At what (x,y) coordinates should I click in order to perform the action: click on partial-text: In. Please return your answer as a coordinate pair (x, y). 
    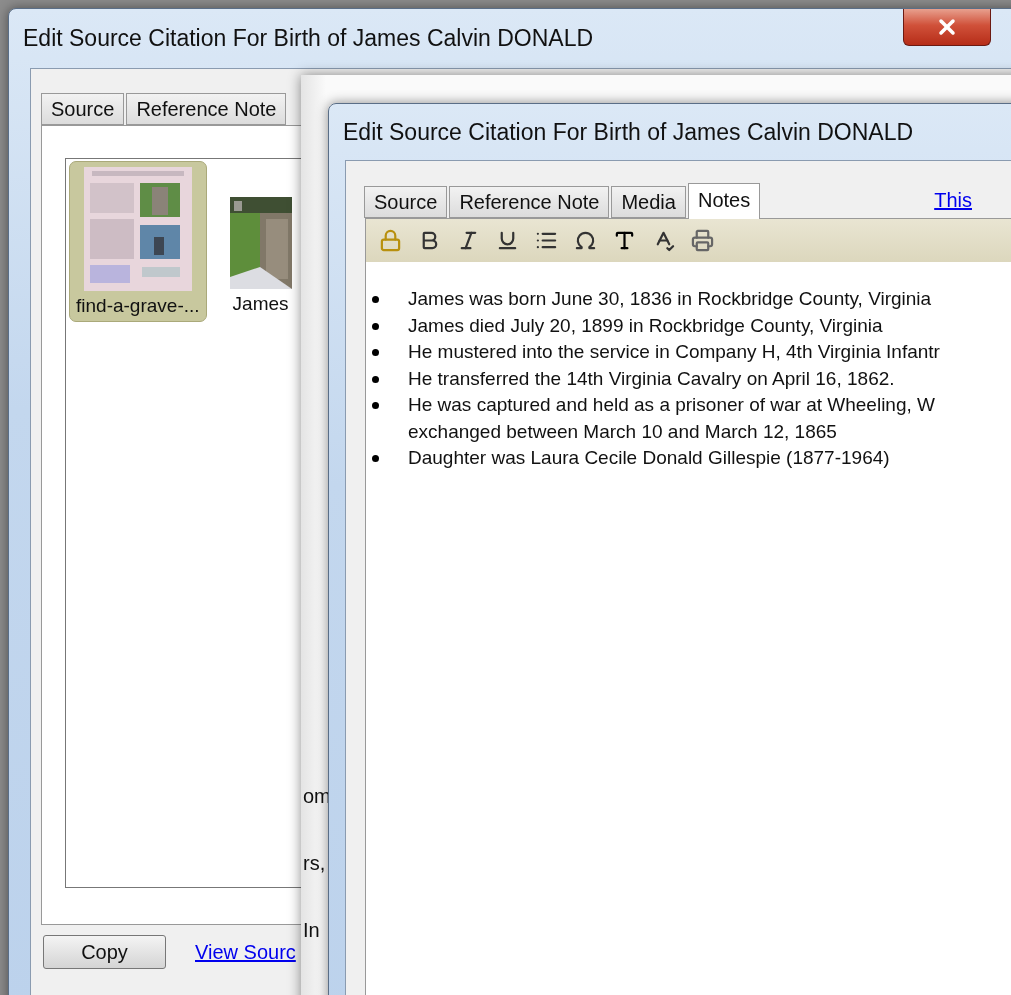
    Looking at the image, I should click on (312, 930).